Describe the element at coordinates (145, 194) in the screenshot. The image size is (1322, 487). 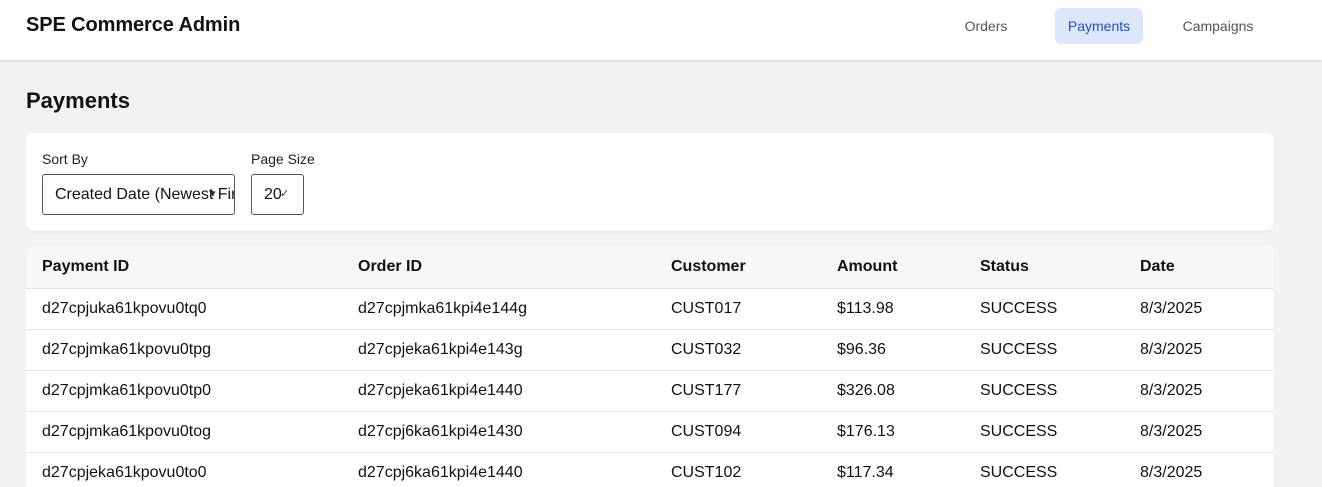
I see `sort-by-value: Created Date (Newest First)` at that location.